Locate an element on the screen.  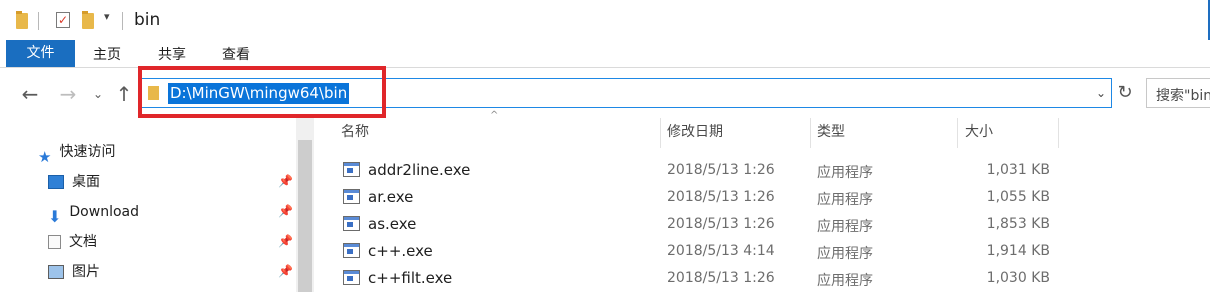
sidebar-item-label: 文档 is located at coordinates (83, 242).